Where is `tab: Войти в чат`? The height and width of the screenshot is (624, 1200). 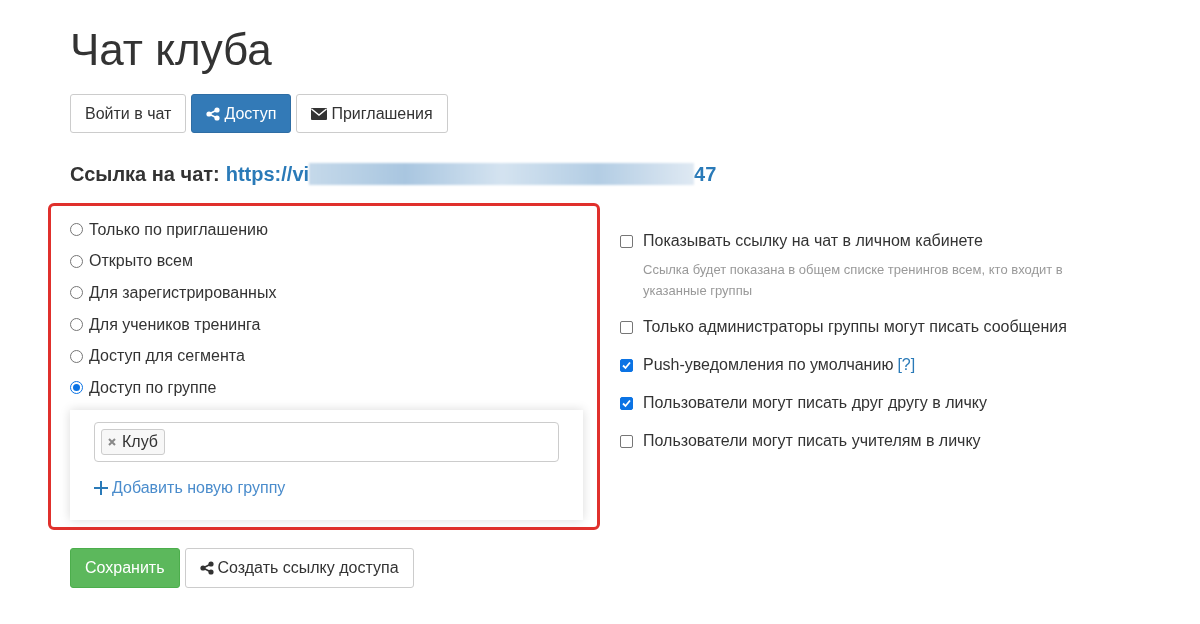 tab: Войти в чат is located at coordinates (128, 113).